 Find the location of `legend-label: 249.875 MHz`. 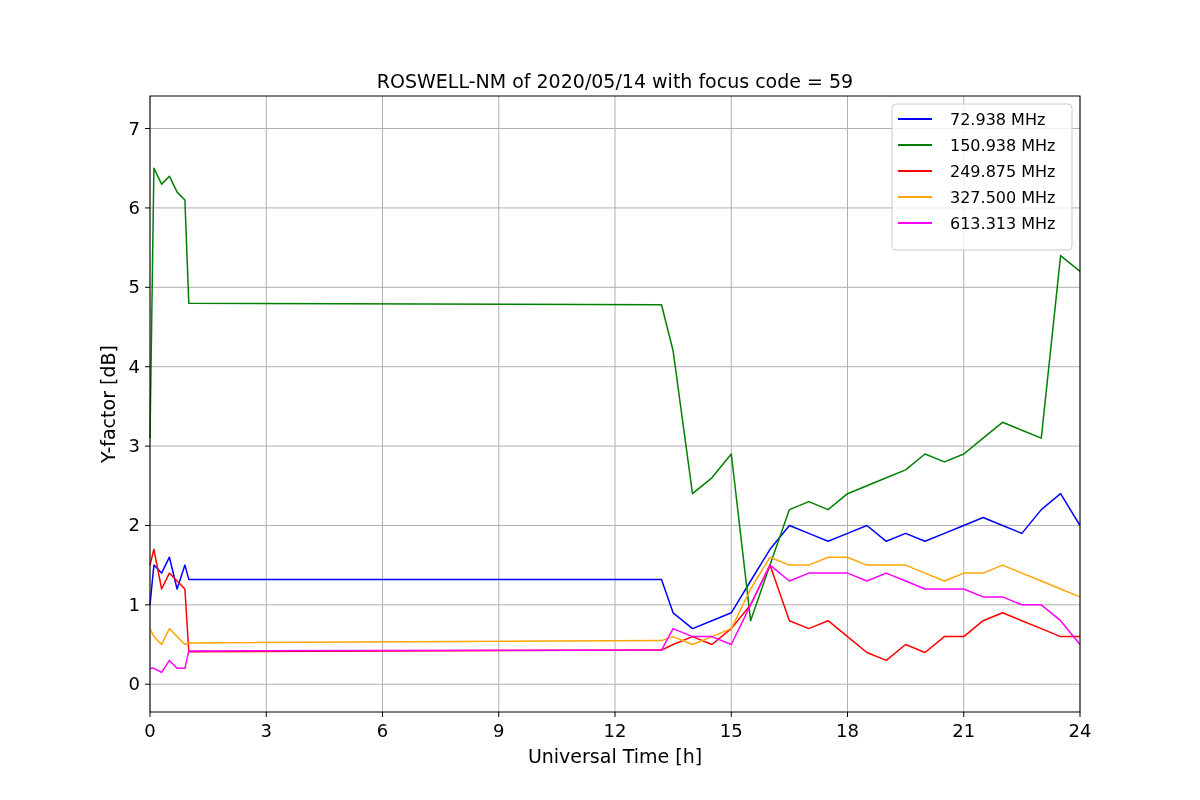

legend-label: 249.875 MHz is located at coordinates (1003, 171).